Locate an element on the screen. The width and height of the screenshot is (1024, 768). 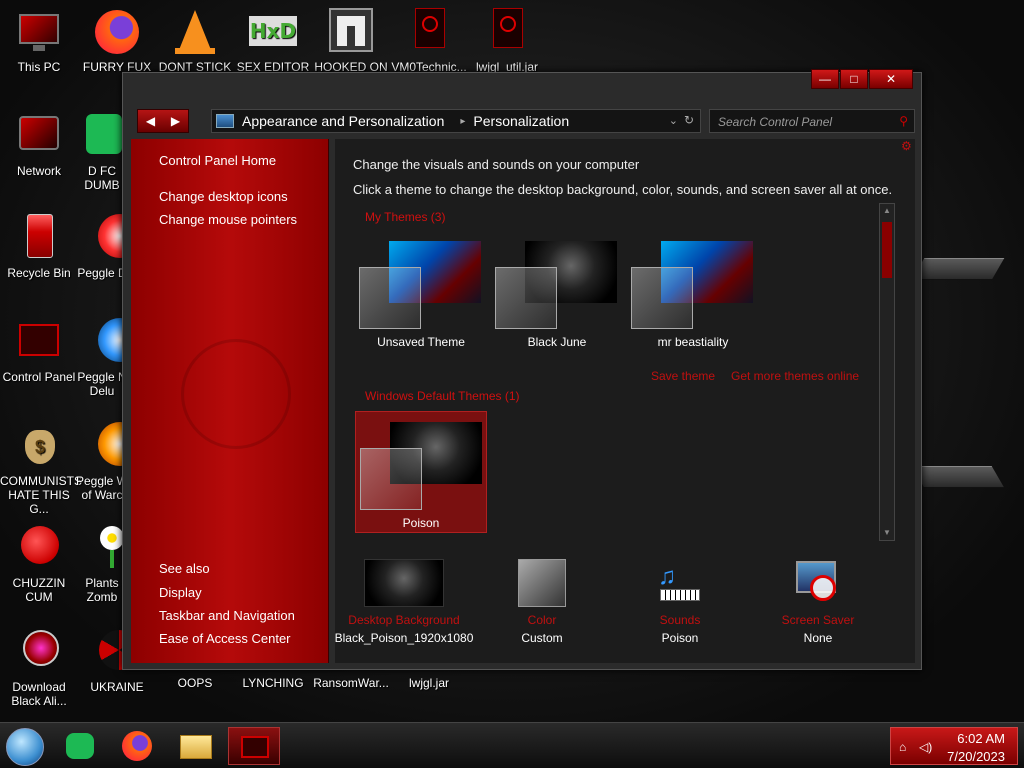
search-input: Search Control Panel ⚲ is located at coordinates (812, 121).